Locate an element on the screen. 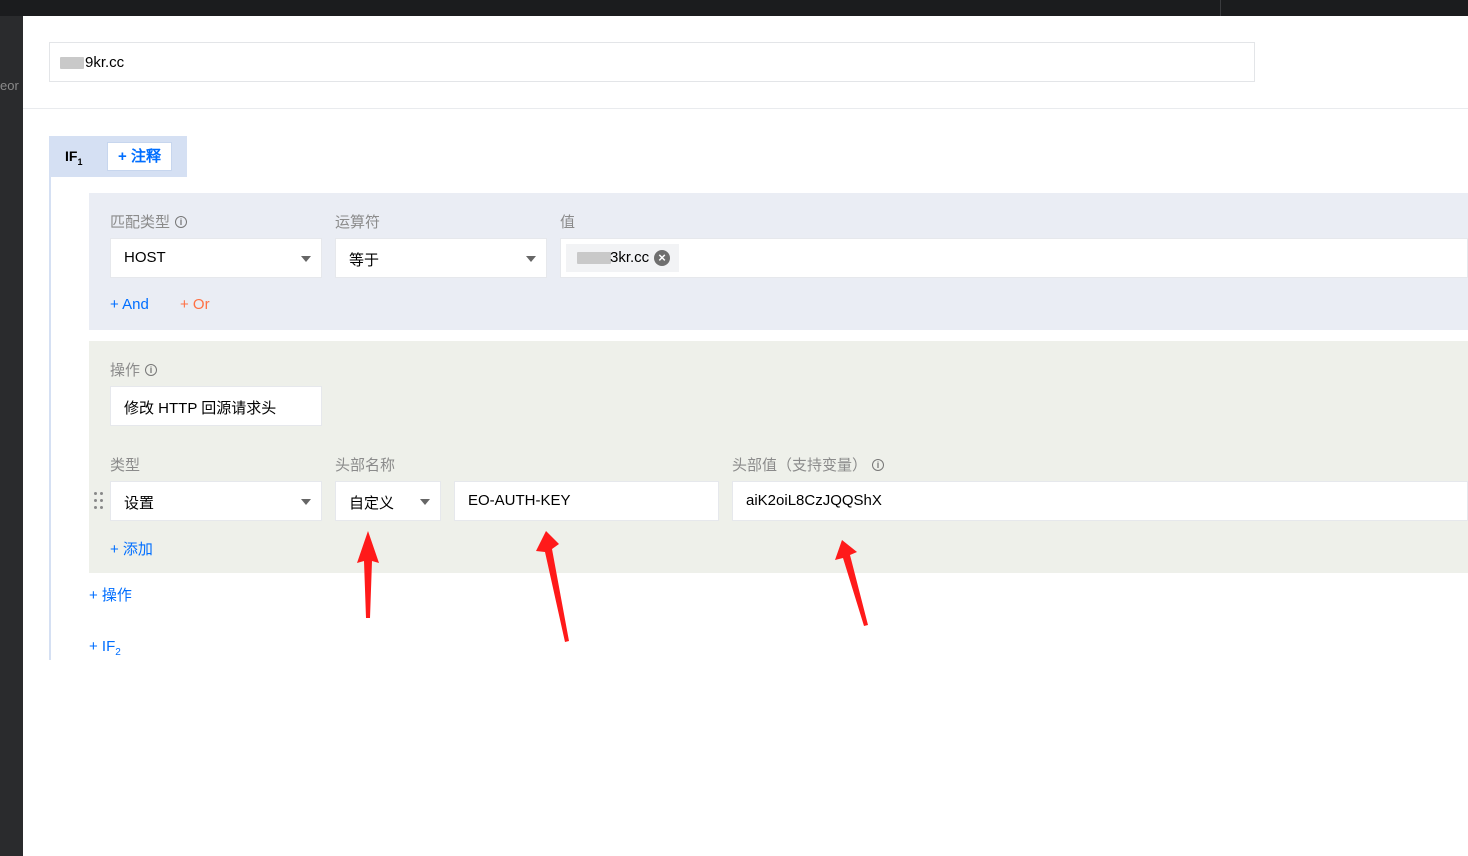  header-name-input: EO-AUTH-KEY is located at coordinates (586, 501).